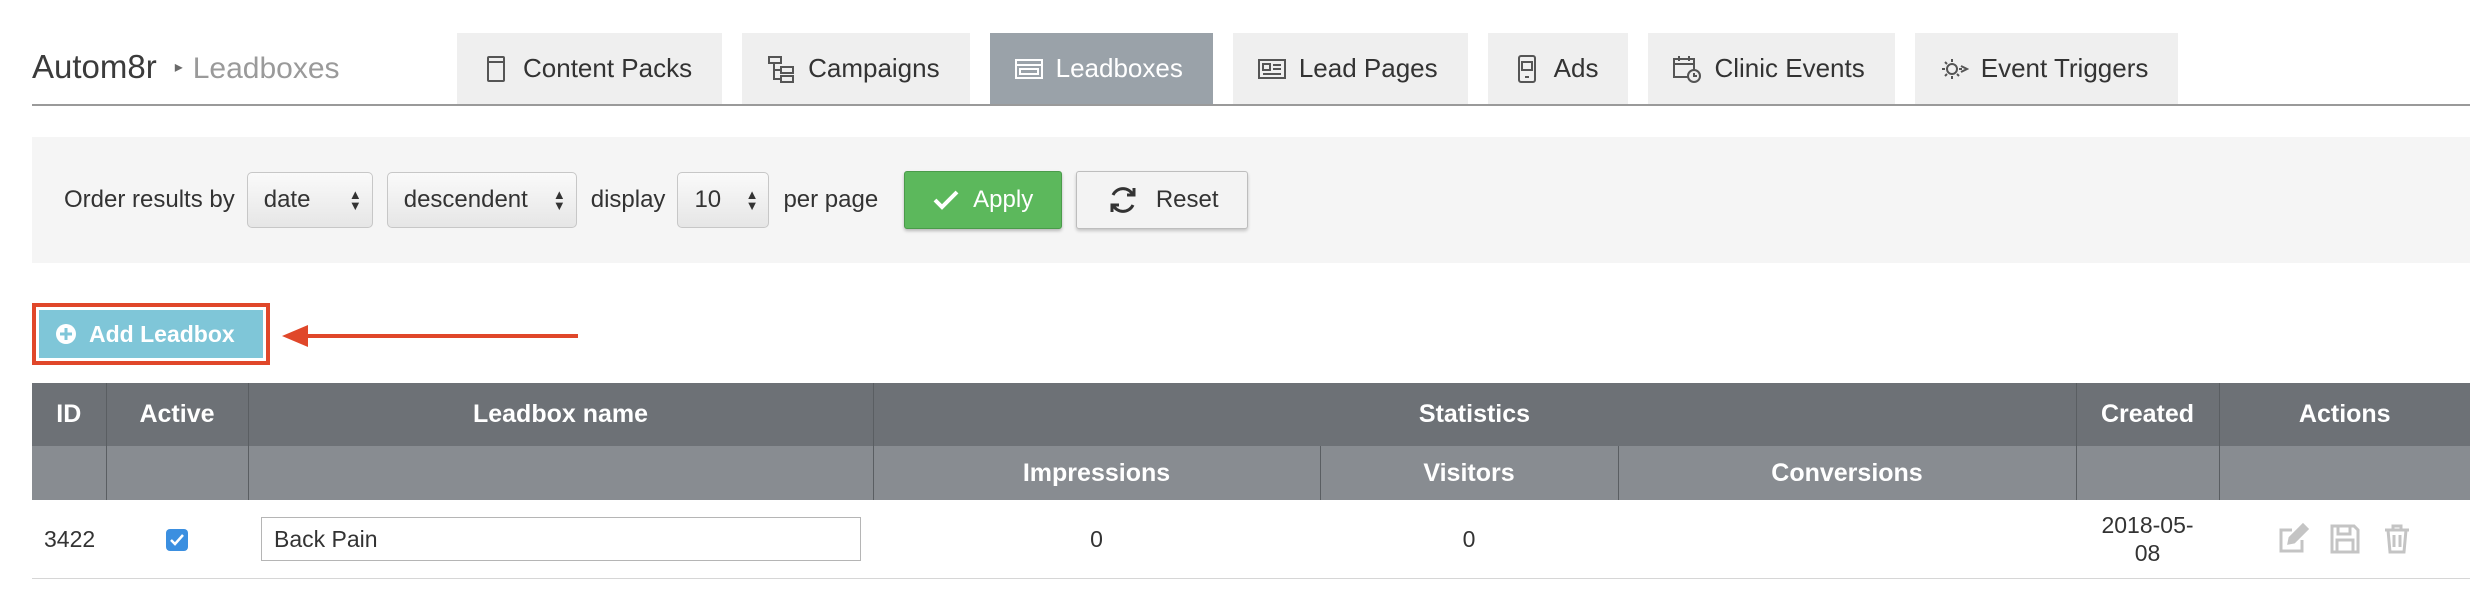 This screenshot has height=610, width=2470. I want to click on tab-label: Lead Pages, so click(1368, 68).